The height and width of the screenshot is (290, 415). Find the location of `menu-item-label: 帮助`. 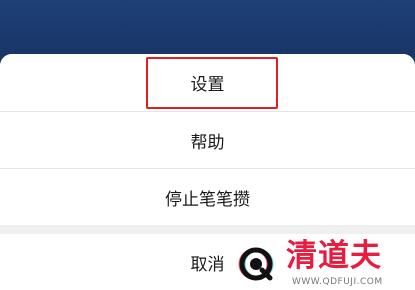

menu-item-label: 帮助 is located at coordinates (207, 142).